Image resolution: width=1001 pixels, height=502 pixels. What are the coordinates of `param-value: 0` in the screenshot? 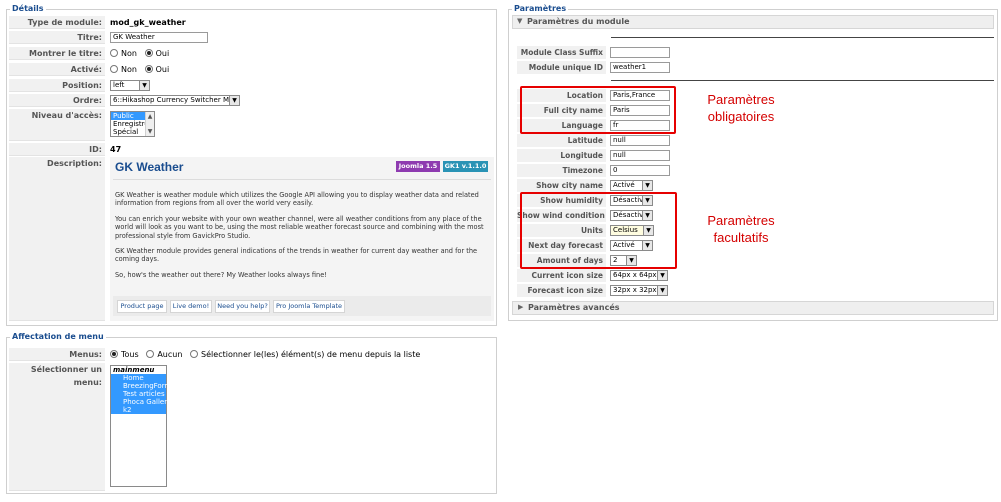 It's located at (615, 170).